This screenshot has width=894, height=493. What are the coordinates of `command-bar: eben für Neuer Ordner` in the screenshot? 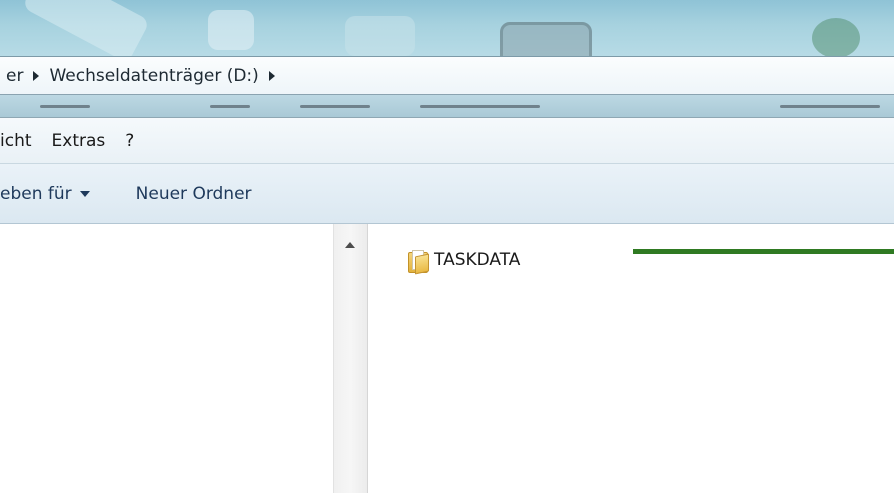 It's located at (447, 194).